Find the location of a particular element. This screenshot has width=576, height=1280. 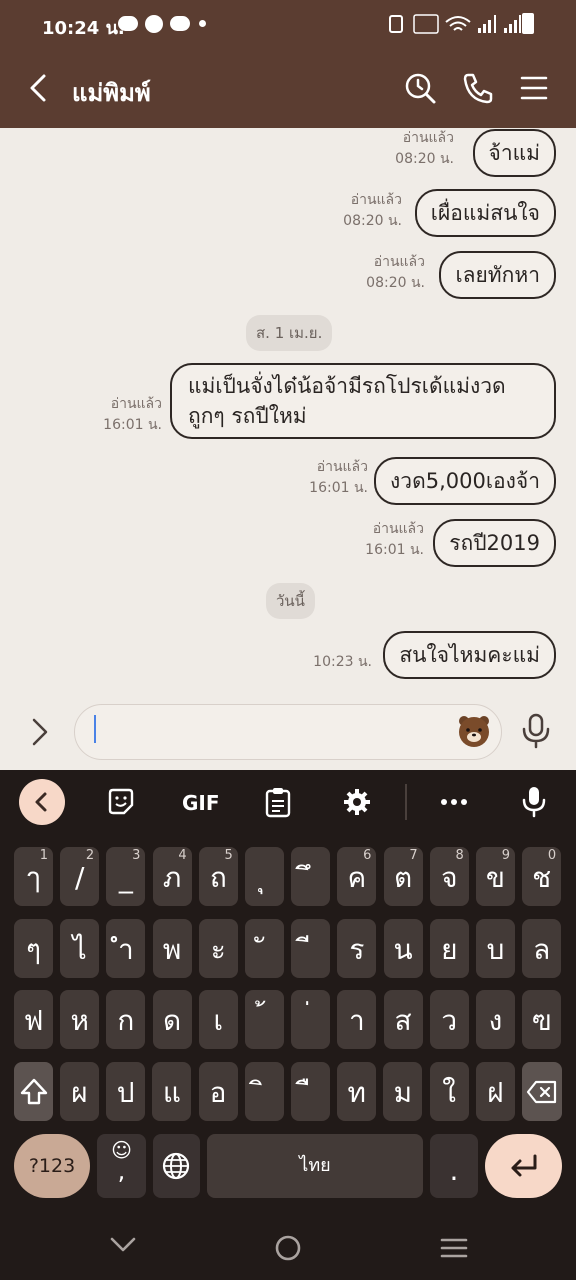

home-button-icon is located at coordinates (288, 1249).